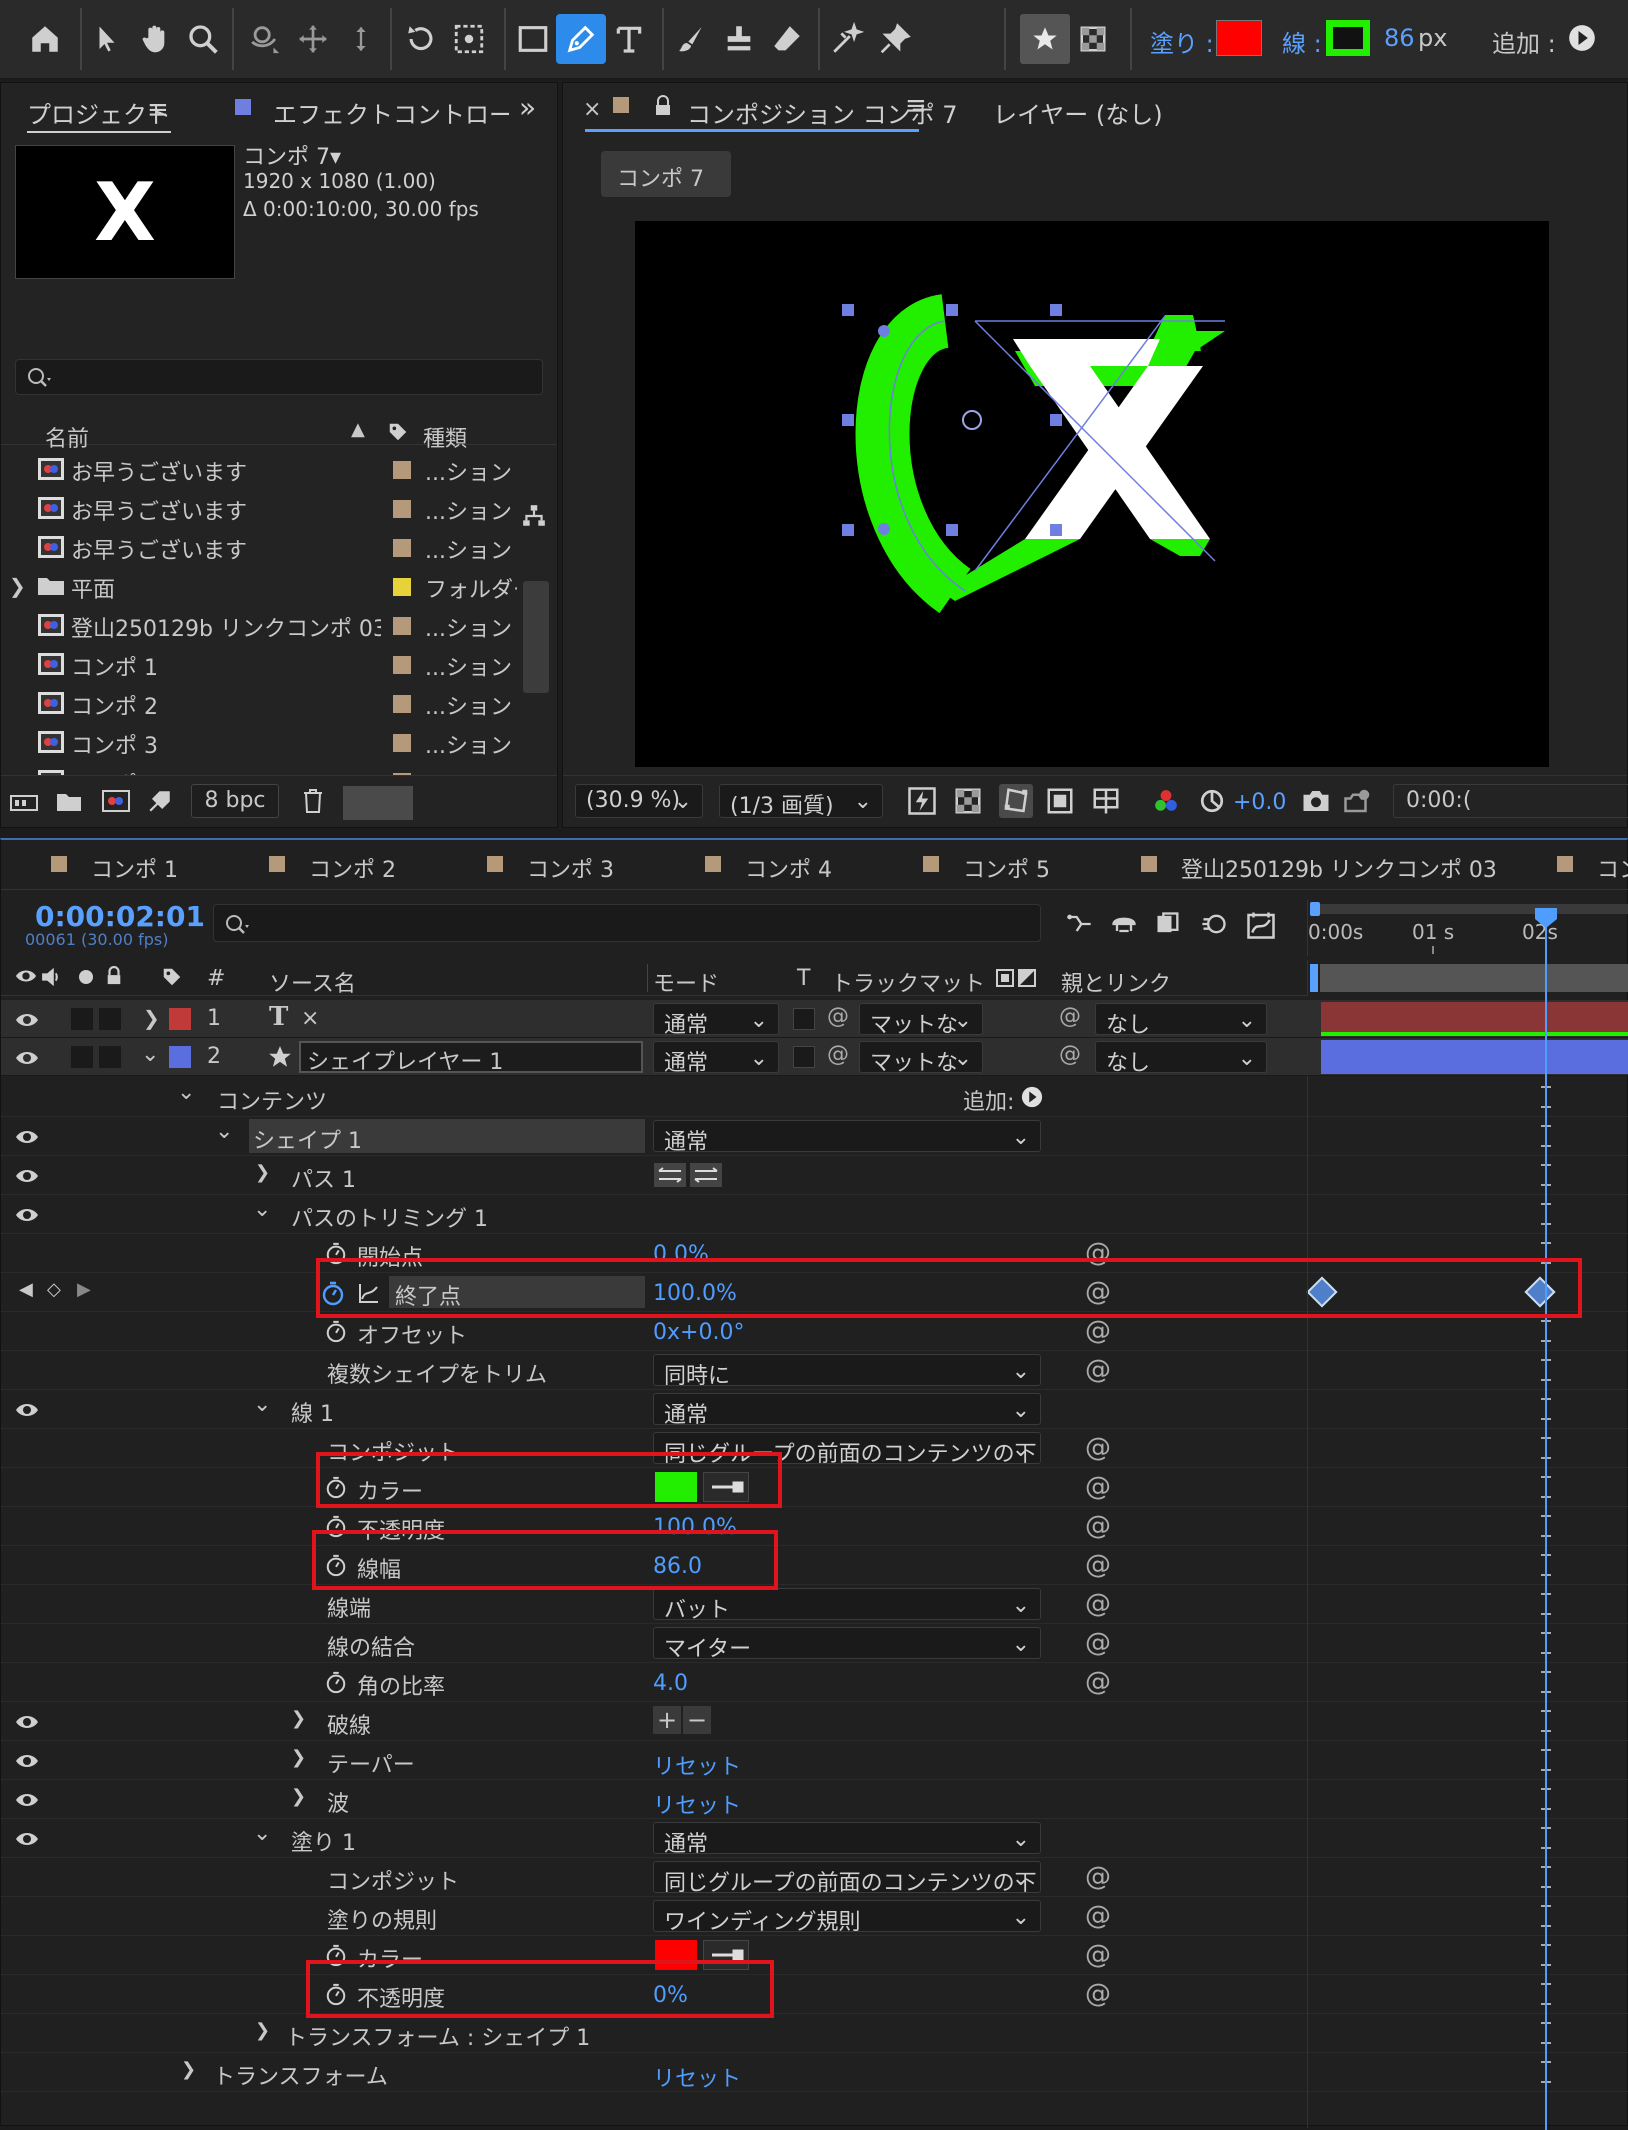  What do you see at coordinates (323, 1178) in the screenshot?
I see `path-group: パス 1` at bounding box center [323, 1178].